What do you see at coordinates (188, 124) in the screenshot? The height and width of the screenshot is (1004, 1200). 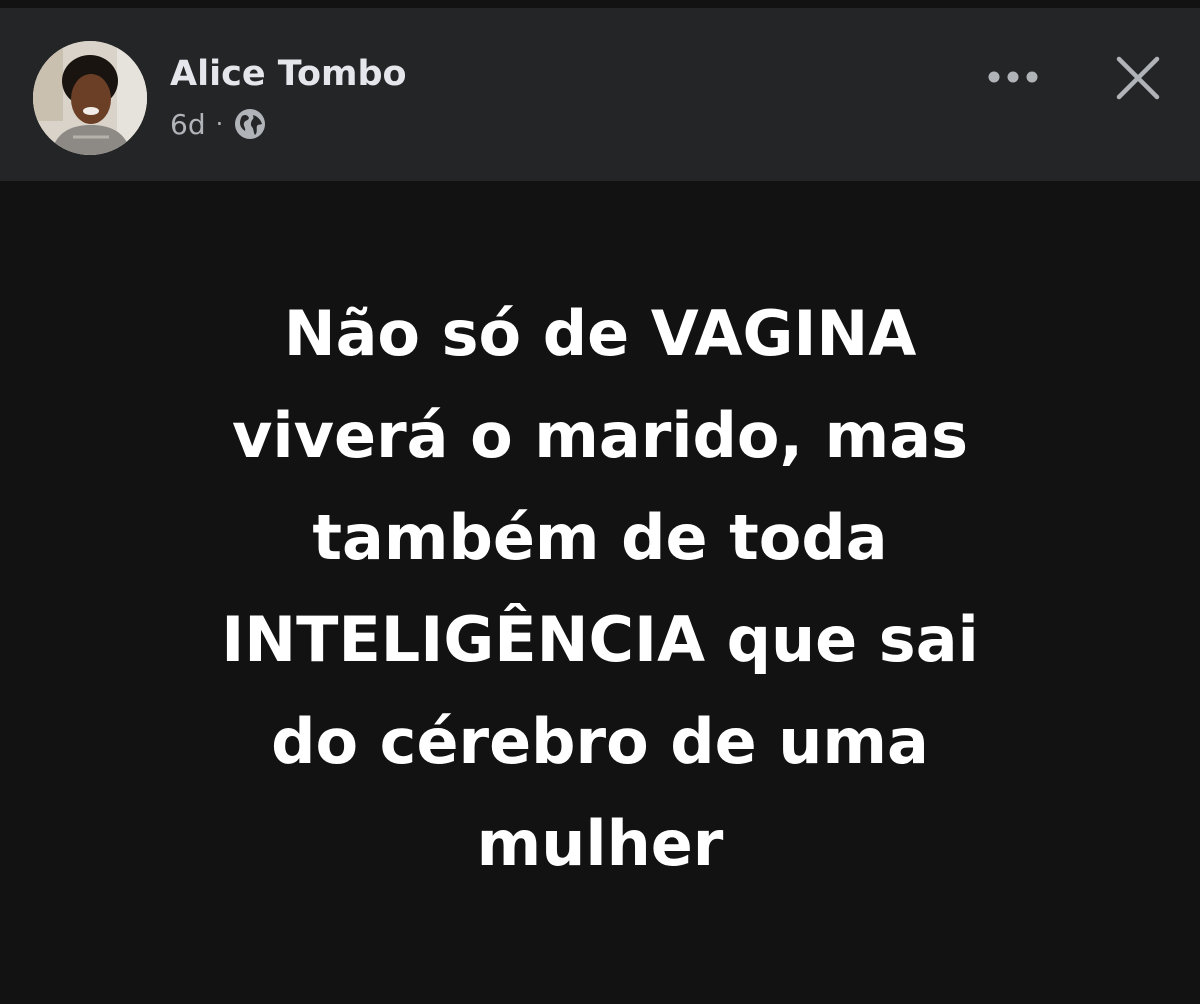 I see `post-time: 6d` at bounding box center [188, 124].